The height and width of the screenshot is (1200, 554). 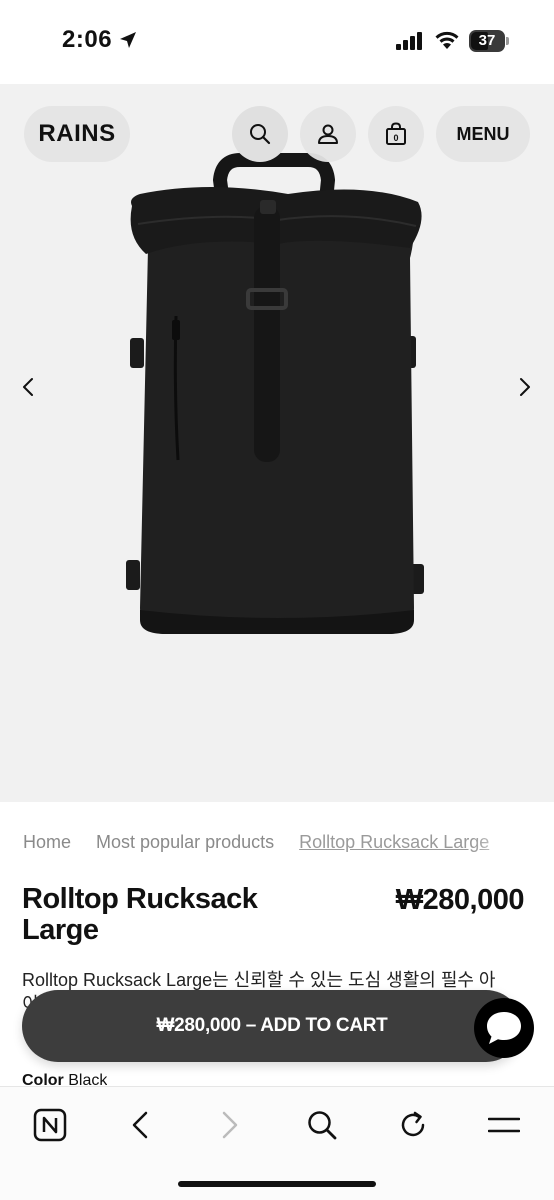 What do you see at coordinates (395, 138) in the screenshot?
I see `cart-count: 0` at bounding box center [395, 138].